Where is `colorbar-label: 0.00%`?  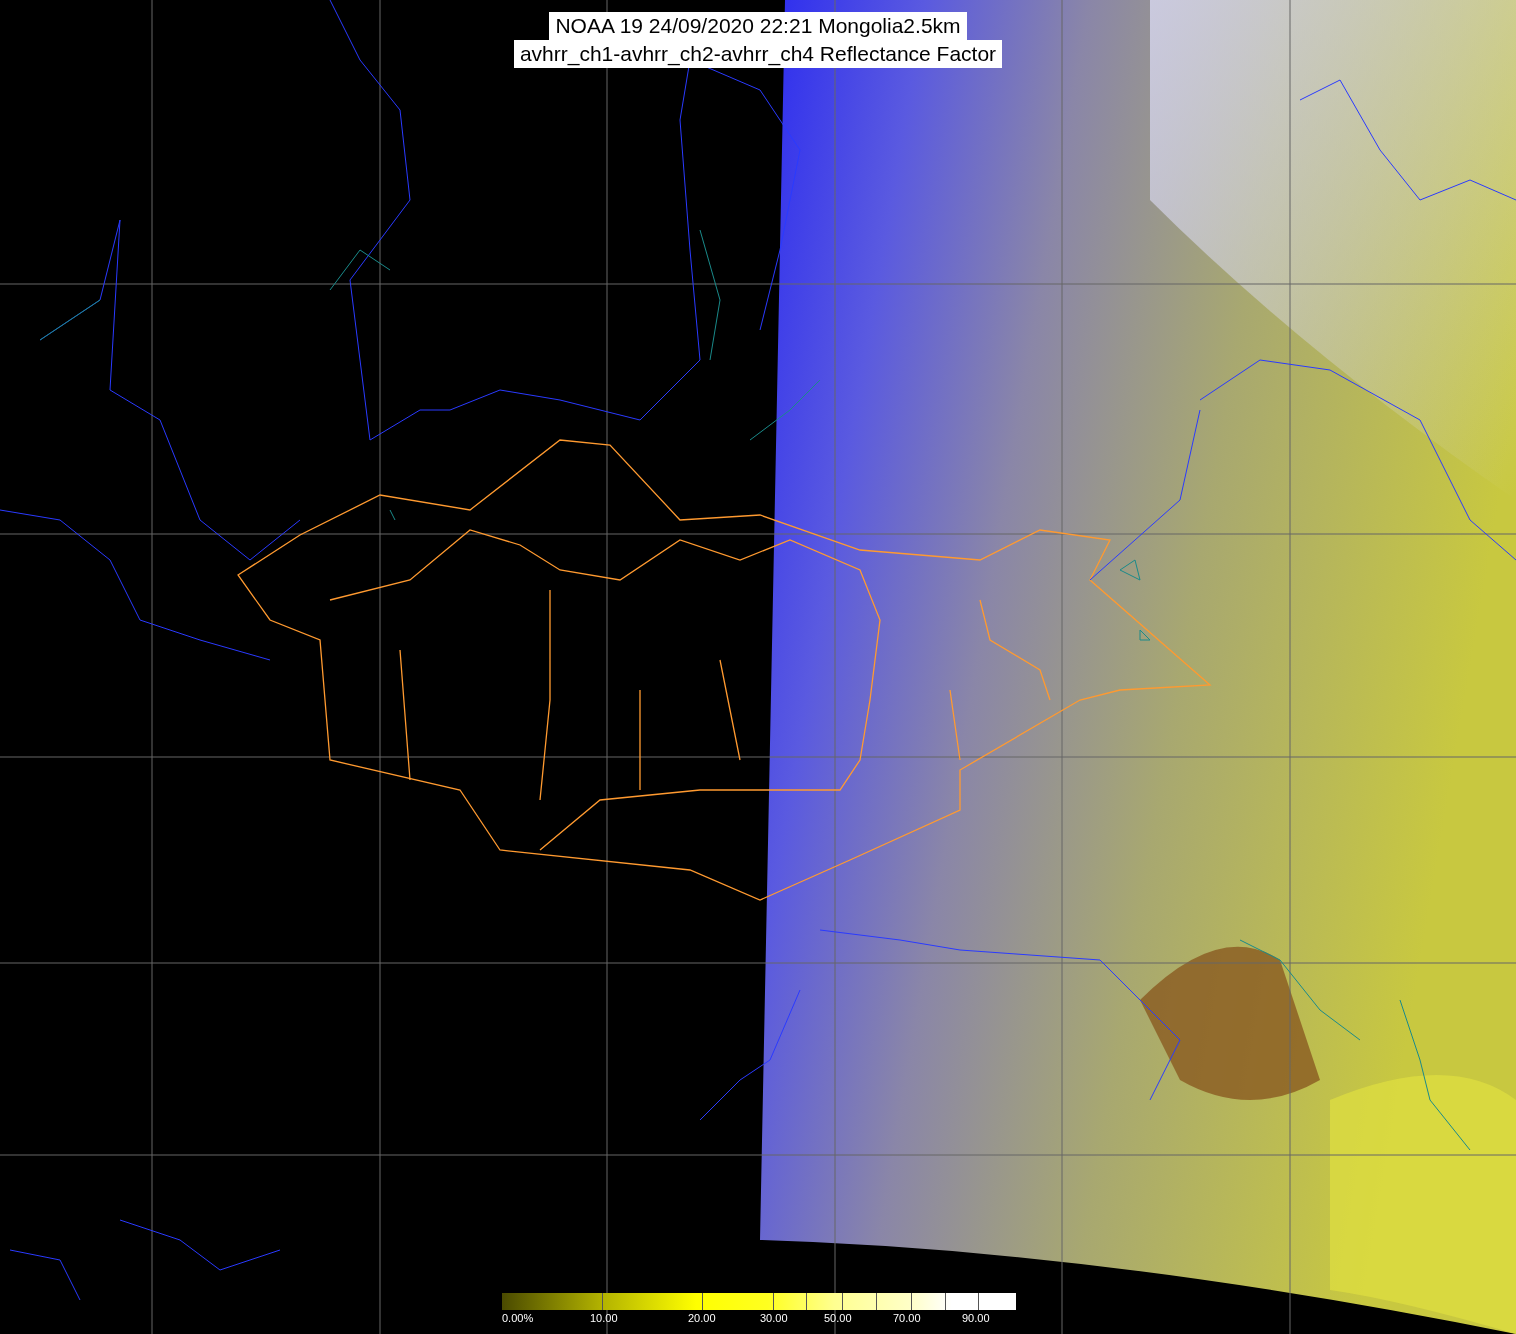 colorbar-label: 0.00% is located at coordinates (518, 1318).